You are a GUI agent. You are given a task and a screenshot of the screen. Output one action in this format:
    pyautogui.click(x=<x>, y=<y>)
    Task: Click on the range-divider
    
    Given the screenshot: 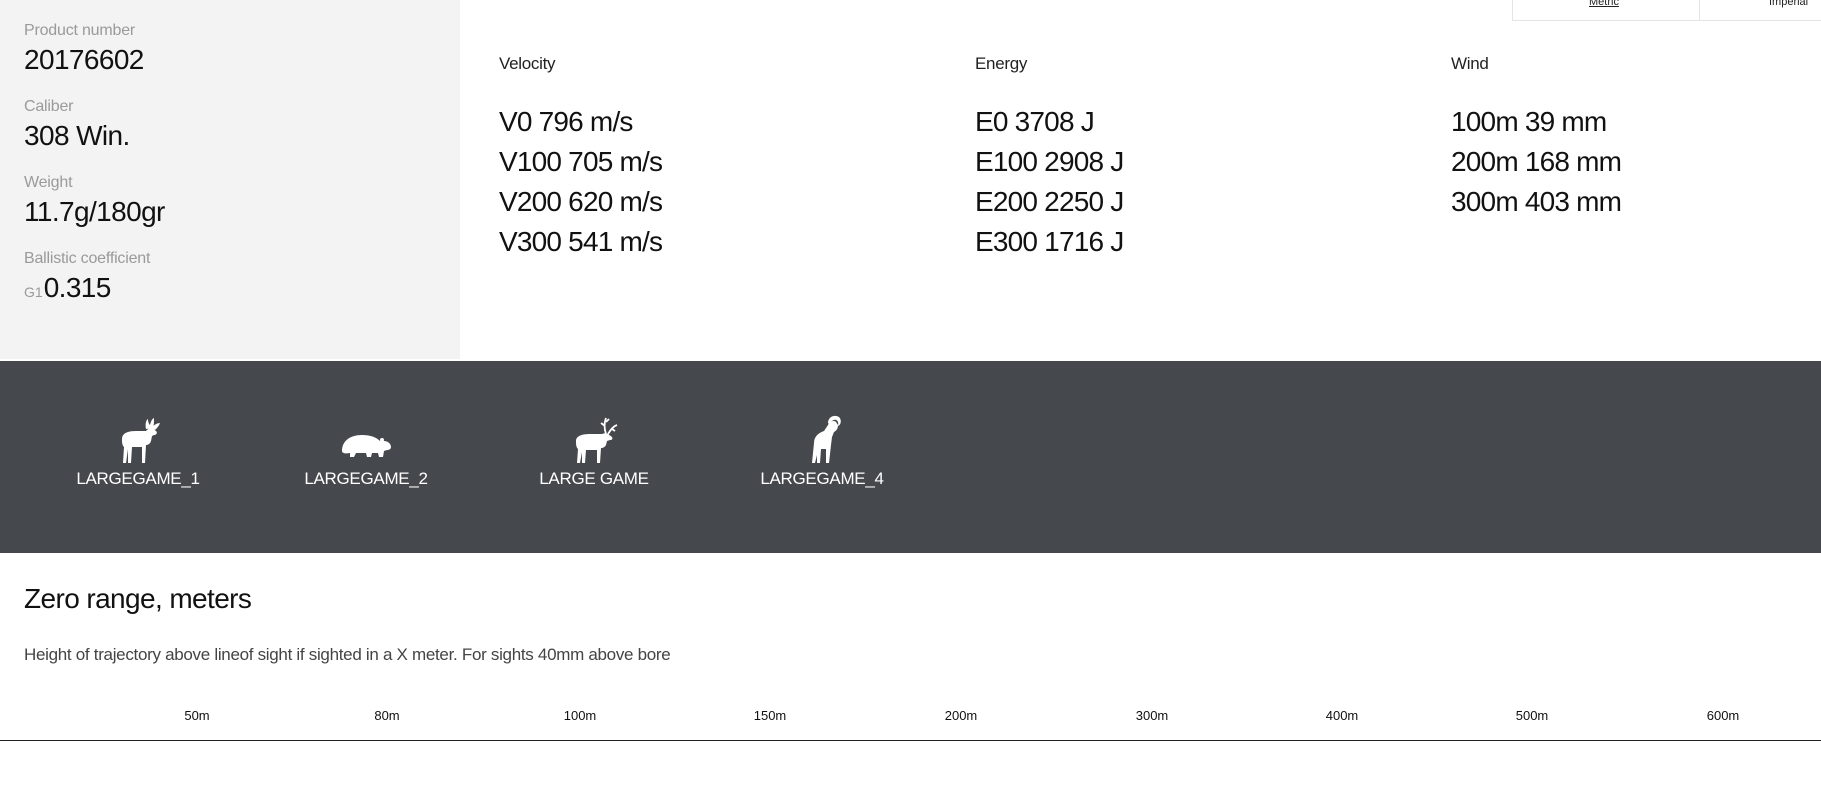 What is the action you would take?
    pyautogui.click(x=910, y=740)
    